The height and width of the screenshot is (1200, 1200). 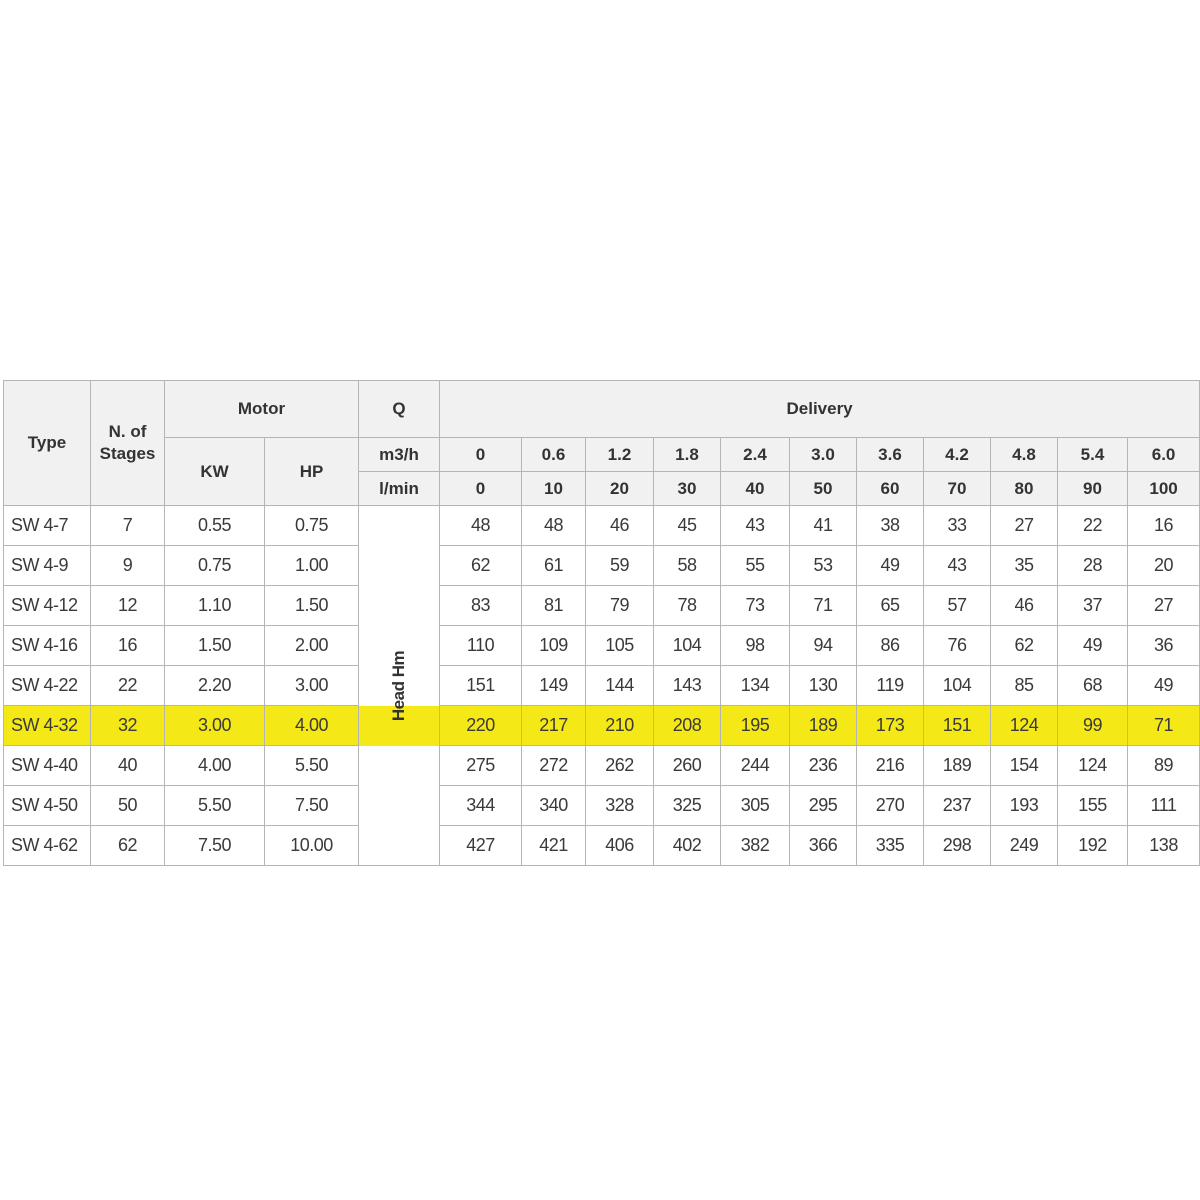 What do you see at coordinates (957, 645) in the screenshot?
I see `head-value-cell: 76` at bounding box center [957, 645].